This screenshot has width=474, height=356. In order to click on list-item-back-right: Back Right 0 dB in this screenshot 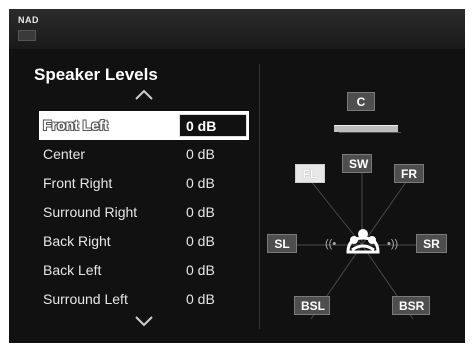, I will do `click(144, 241)`.